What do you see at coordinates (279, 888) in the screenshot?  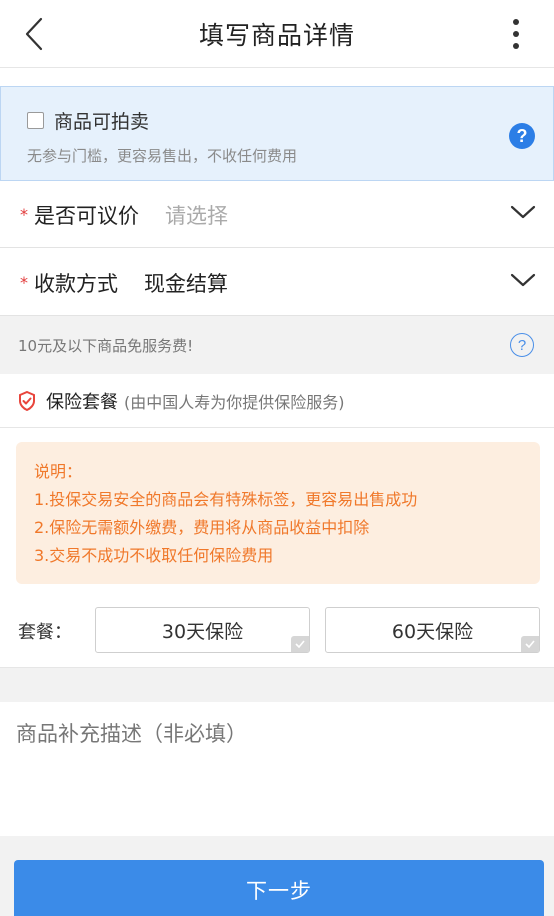 I see `next-step-button: 下一步` at bounding box center [279, 888].